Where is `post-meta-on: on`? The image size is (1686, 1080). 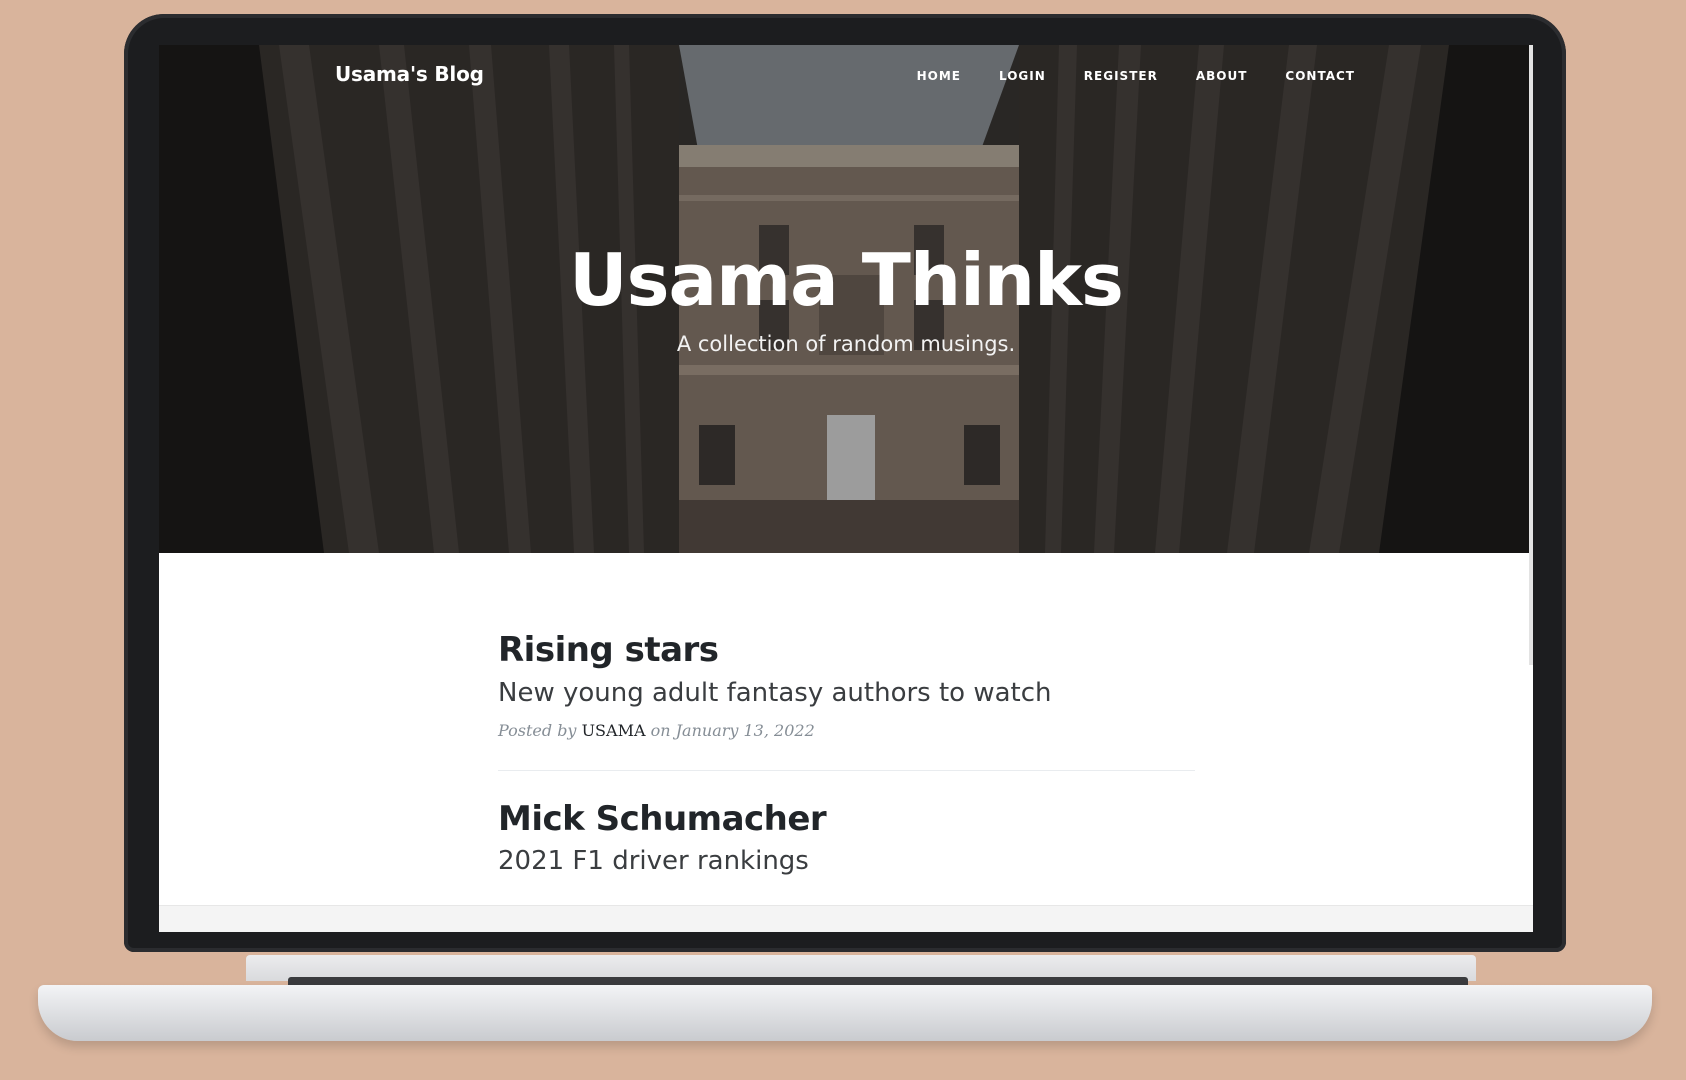 post-meta-on: on is located at coordinates (660, 730).